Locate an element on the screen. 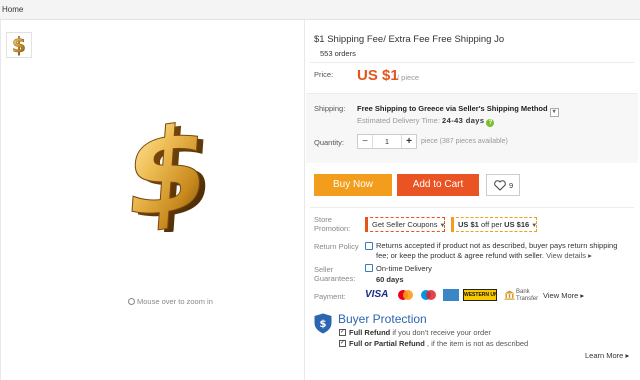 Image resolution: width=640 pixels, height=380 pixels. decrease-quantity-button: − is located at coordinates (365, 141).